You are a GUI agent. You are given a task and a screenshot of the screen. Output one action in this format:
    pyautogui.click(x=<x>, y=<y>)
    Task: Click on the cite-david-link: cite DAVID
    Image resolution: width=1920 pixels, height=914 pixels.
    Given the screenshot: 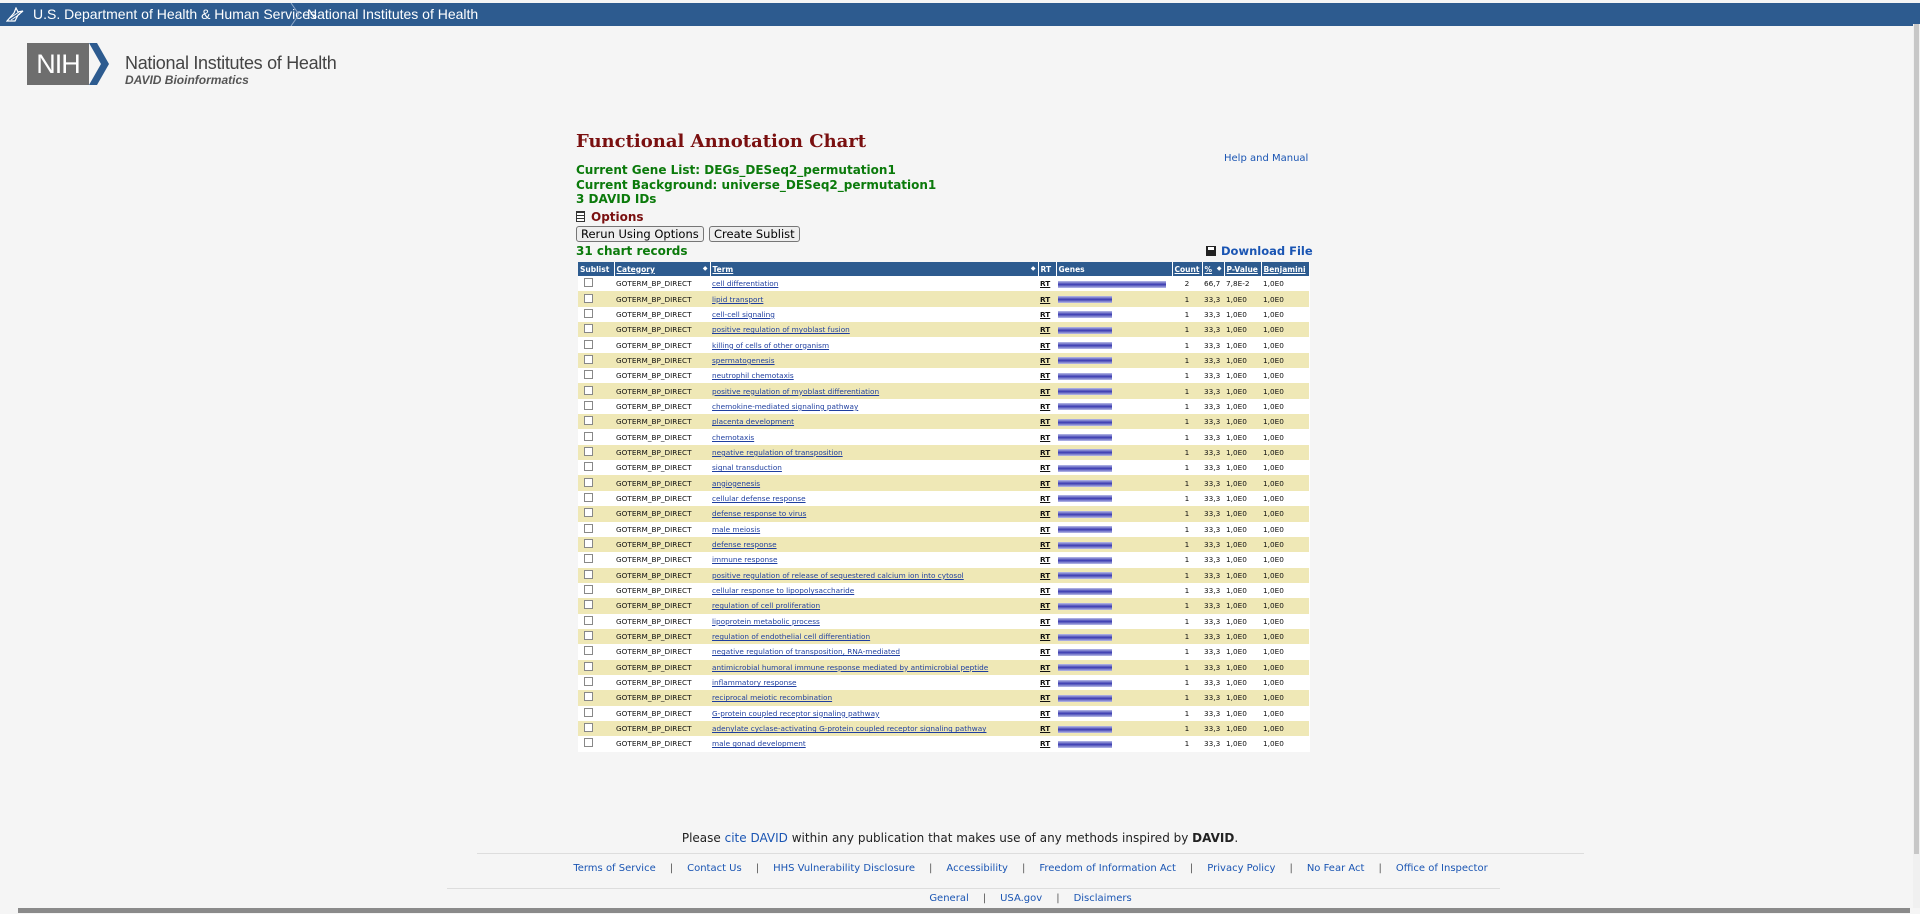 What is the action you would take?
    pyautogui.click(x=756, y=838)
    